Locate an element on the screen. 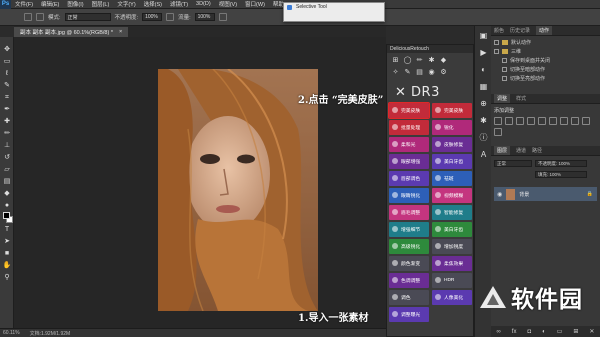 The width and height of the screenshot is (600, 337). zoom-level: 60.11% is located at coordinates (11, 333).